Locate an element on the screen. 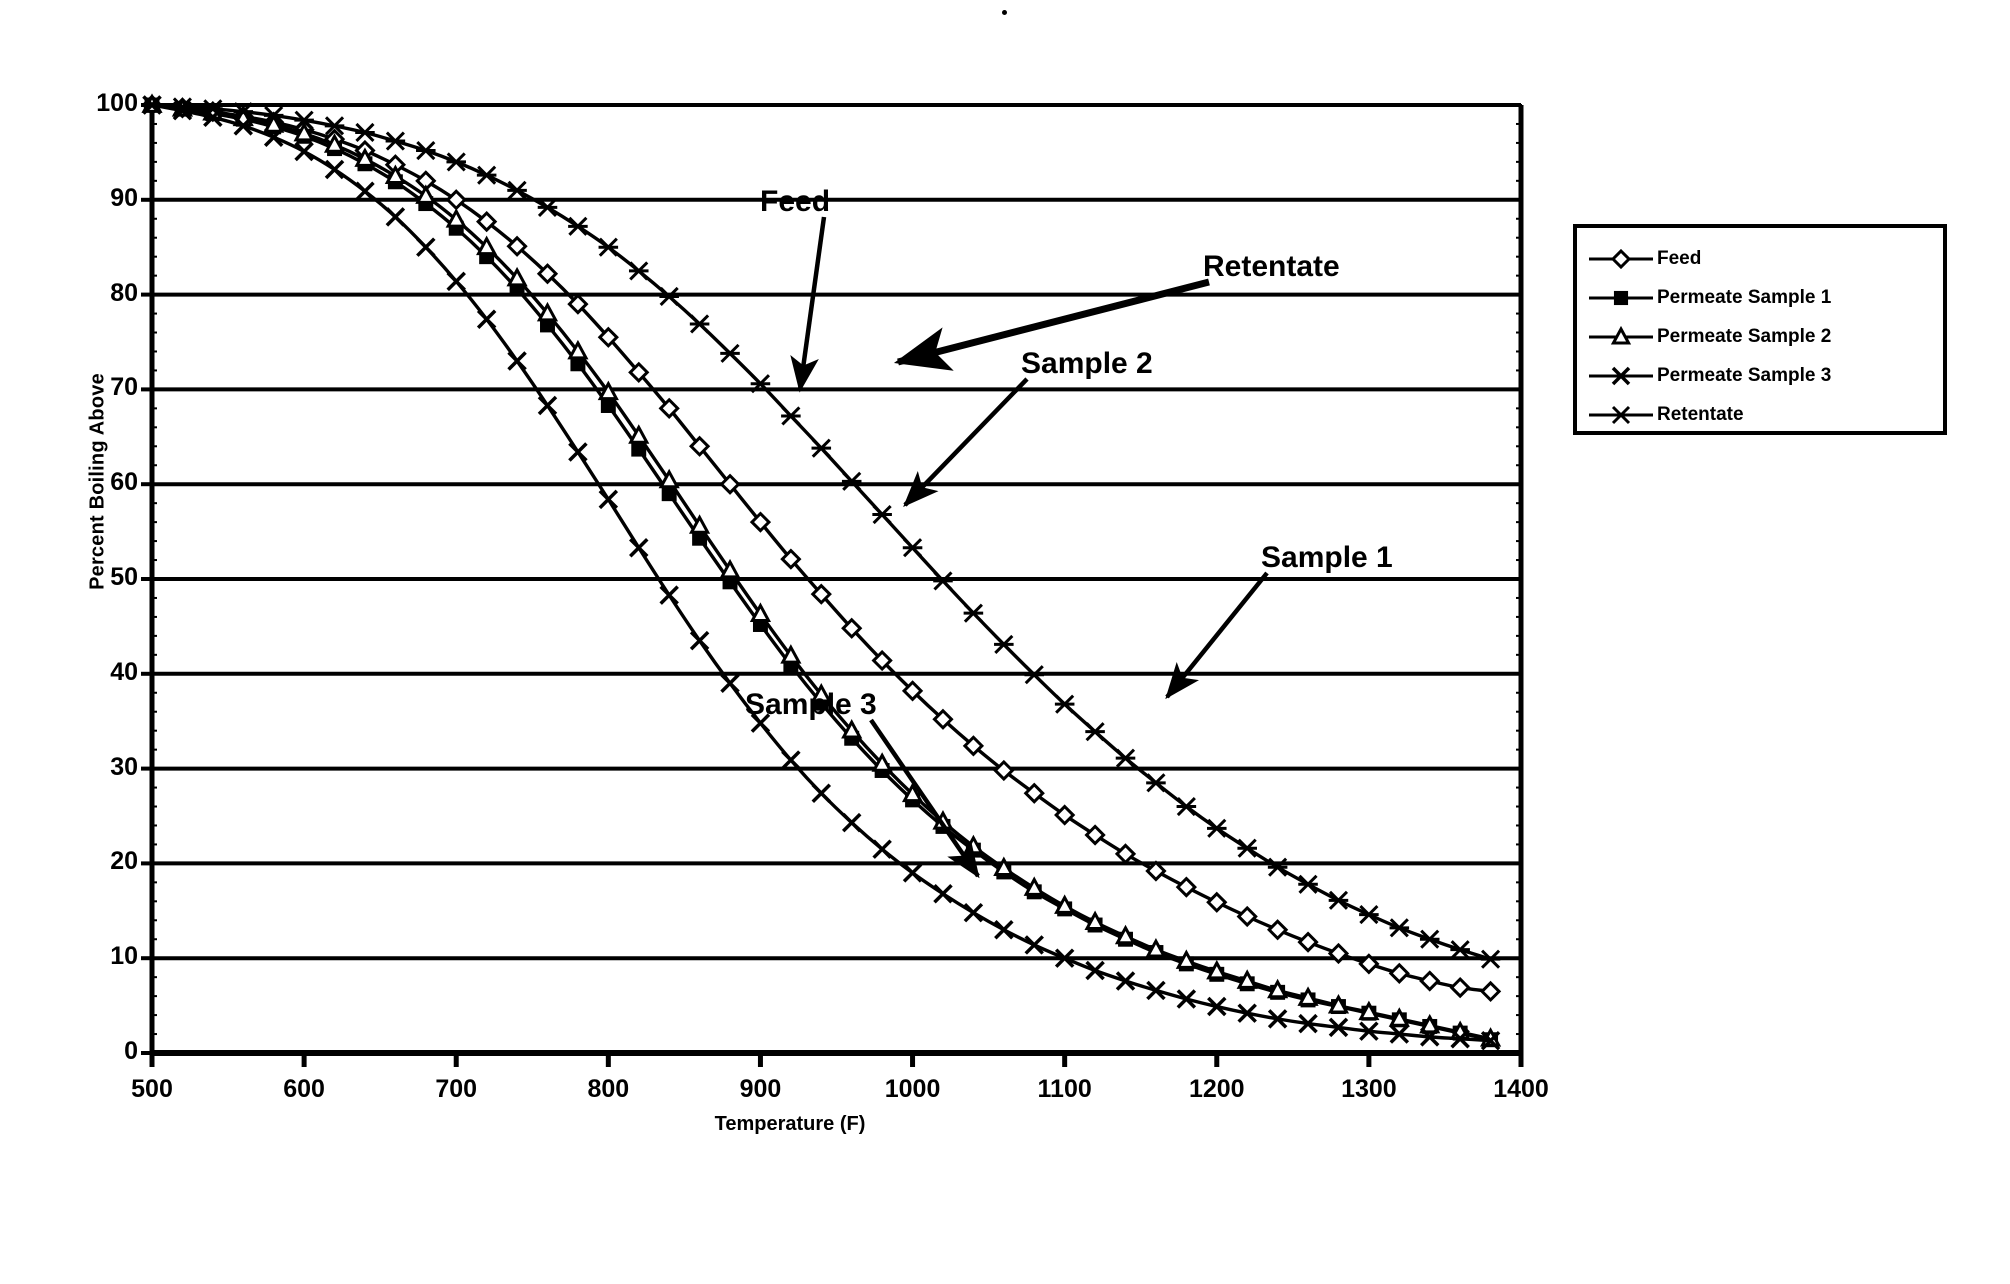 This screenshot has width=2010, height=1284. y-tick-label: 90 is located at coordinates (124, 197).